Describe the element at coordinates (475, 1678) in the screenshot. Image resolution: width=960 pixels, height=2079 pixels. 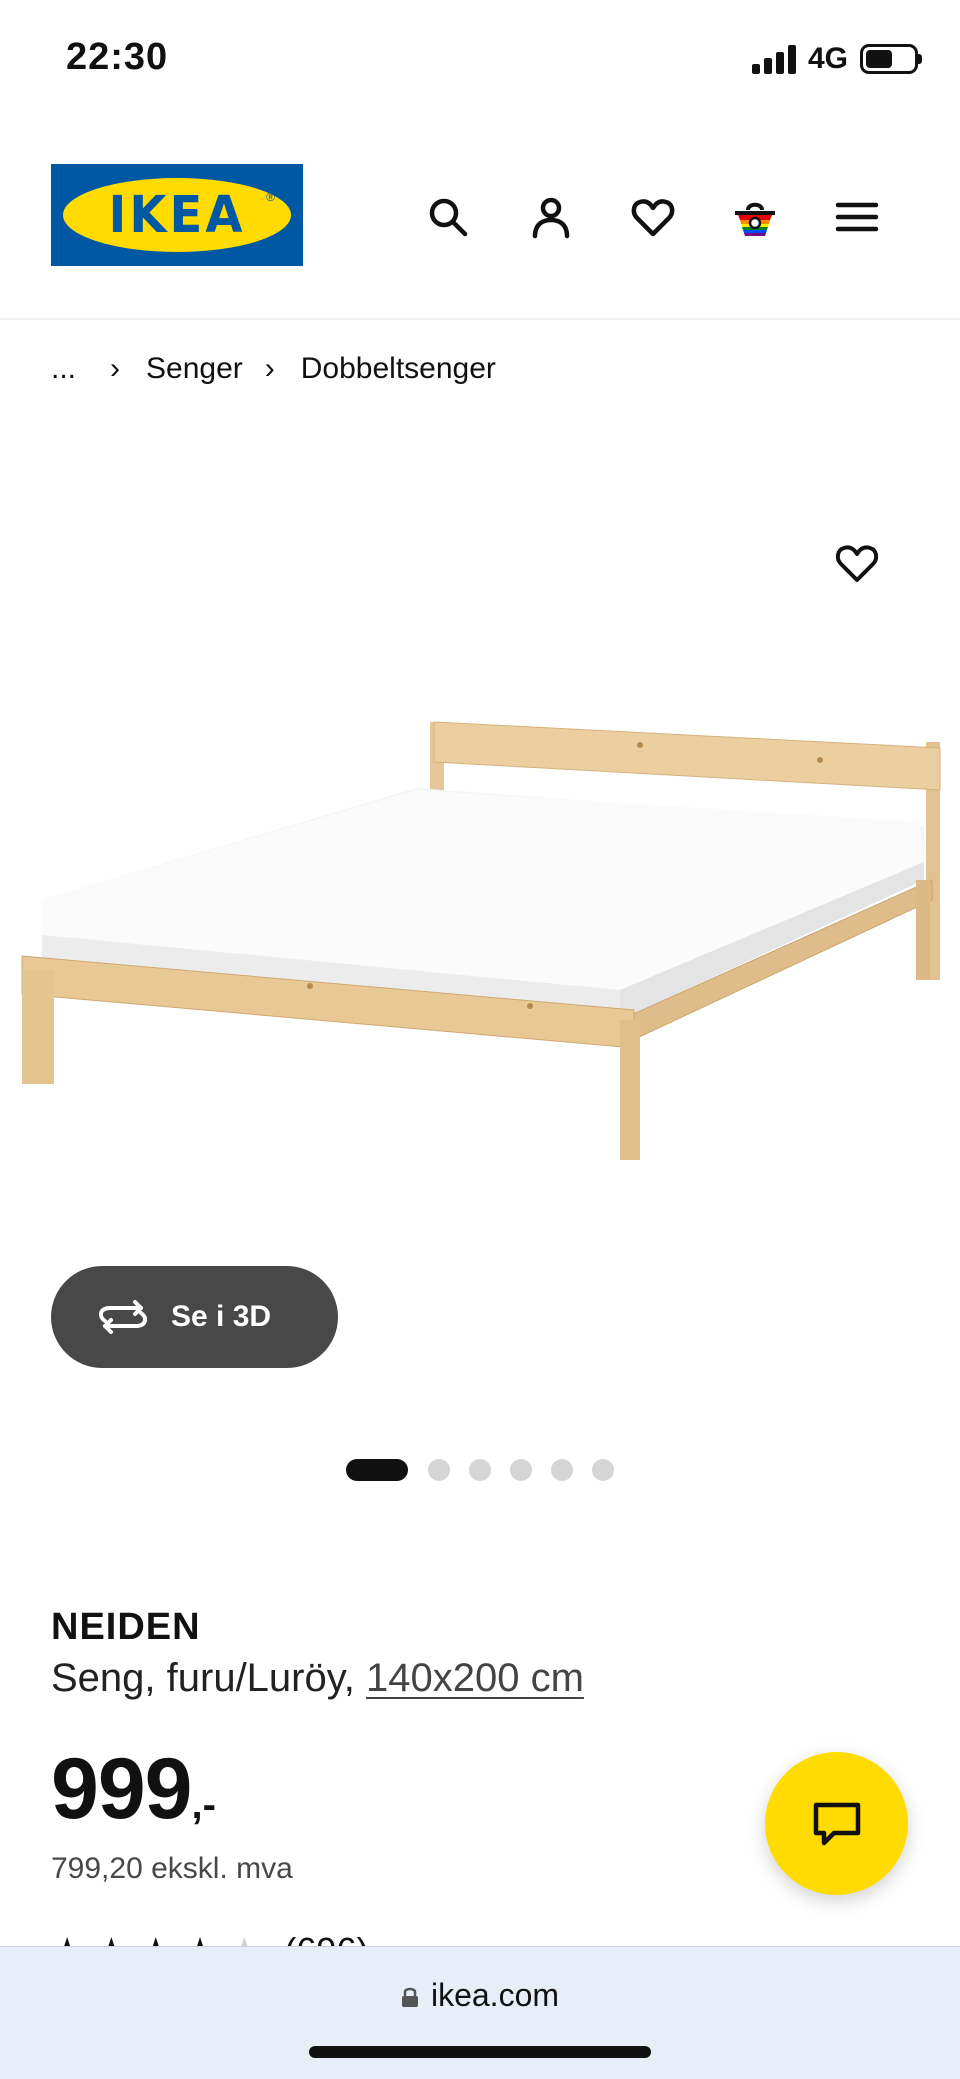
I see `product-size-link: 140x200 cm` at that location.